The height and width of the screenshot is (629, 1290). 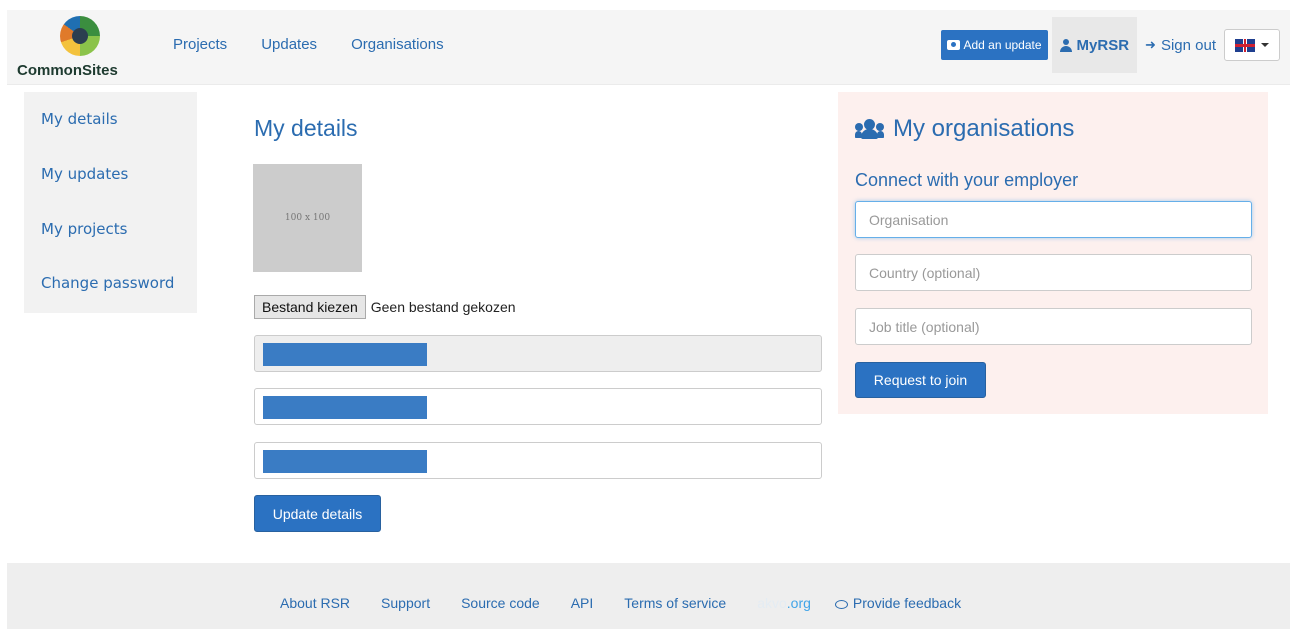 What do you see at coordinates (79, 119) in the screenshot?
I see `sidebar-item-my-details: My details` at bounding box center [79, 119].